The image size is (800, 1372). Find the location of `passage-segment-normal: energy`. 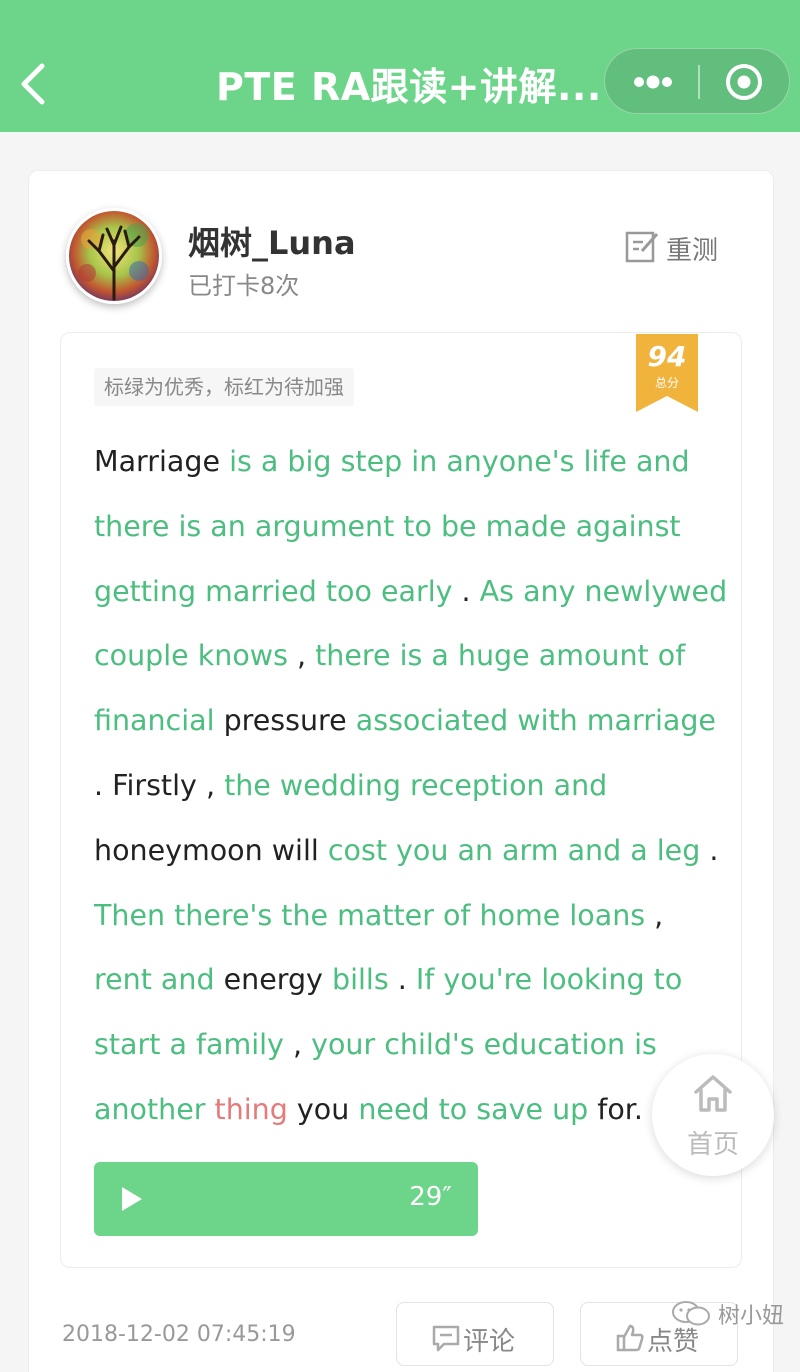

passage-segment-normal: energy is located at coordinates (273, 980).